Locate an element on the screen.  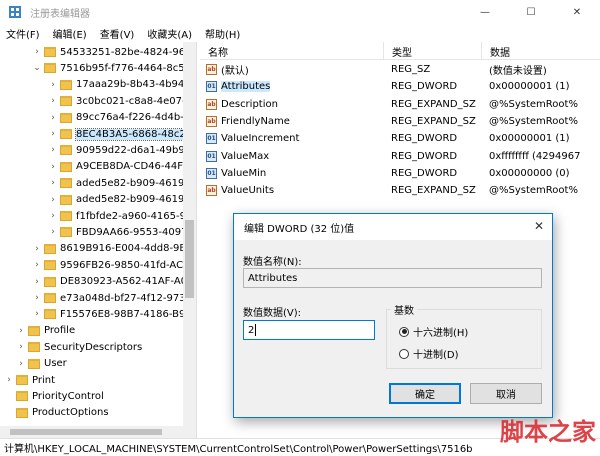
tree-item: › 8EC4B3A5-6868-48c2- is located at coordinates (119, 134).